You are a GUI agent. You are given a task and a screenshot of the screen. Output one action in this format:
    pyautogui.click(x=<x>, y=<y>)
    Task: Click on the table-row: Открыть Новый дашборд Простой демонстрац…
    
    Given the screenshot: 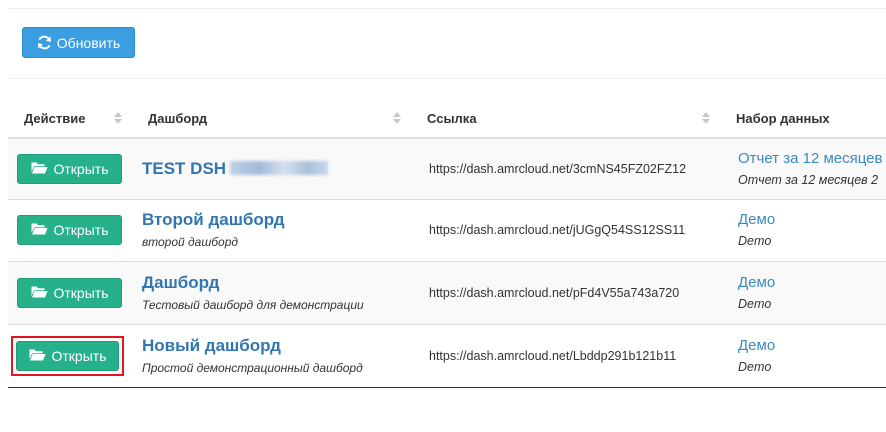 What is the action you would take?
    pyautogui.click(x=447, y=356)
    